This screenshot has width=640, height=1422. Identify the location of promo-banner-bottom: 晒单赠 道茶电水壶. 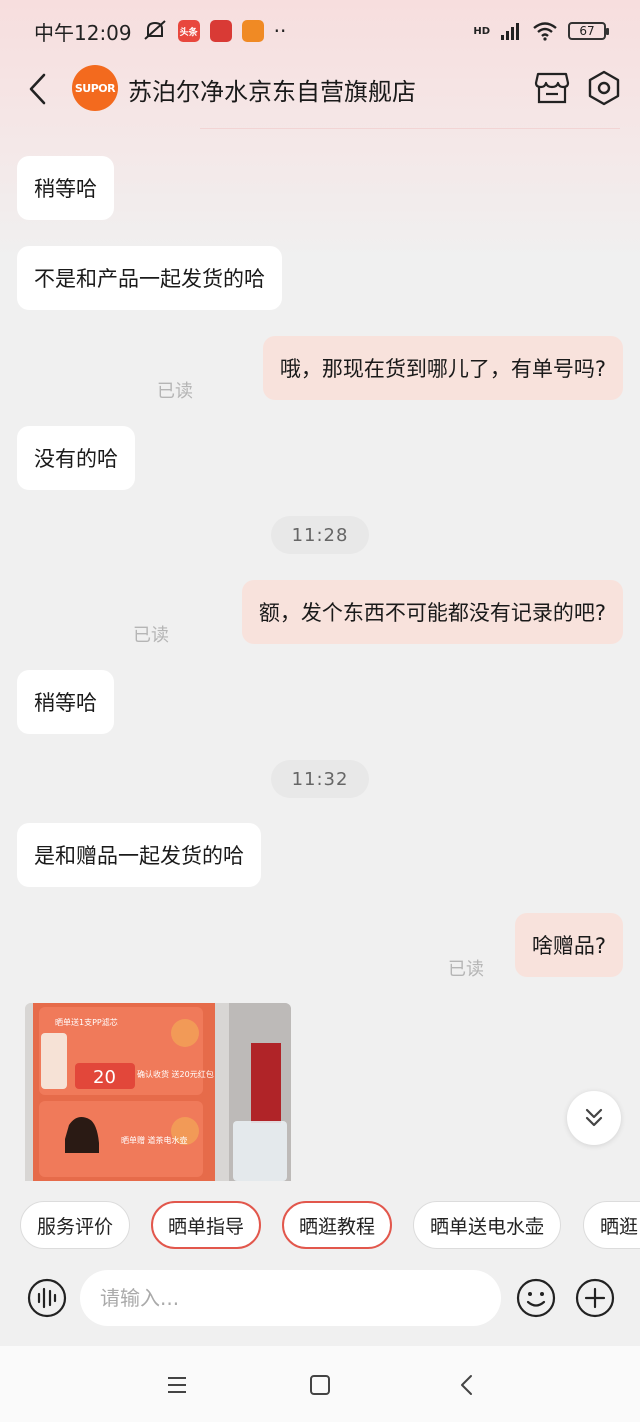
(154, 1140).